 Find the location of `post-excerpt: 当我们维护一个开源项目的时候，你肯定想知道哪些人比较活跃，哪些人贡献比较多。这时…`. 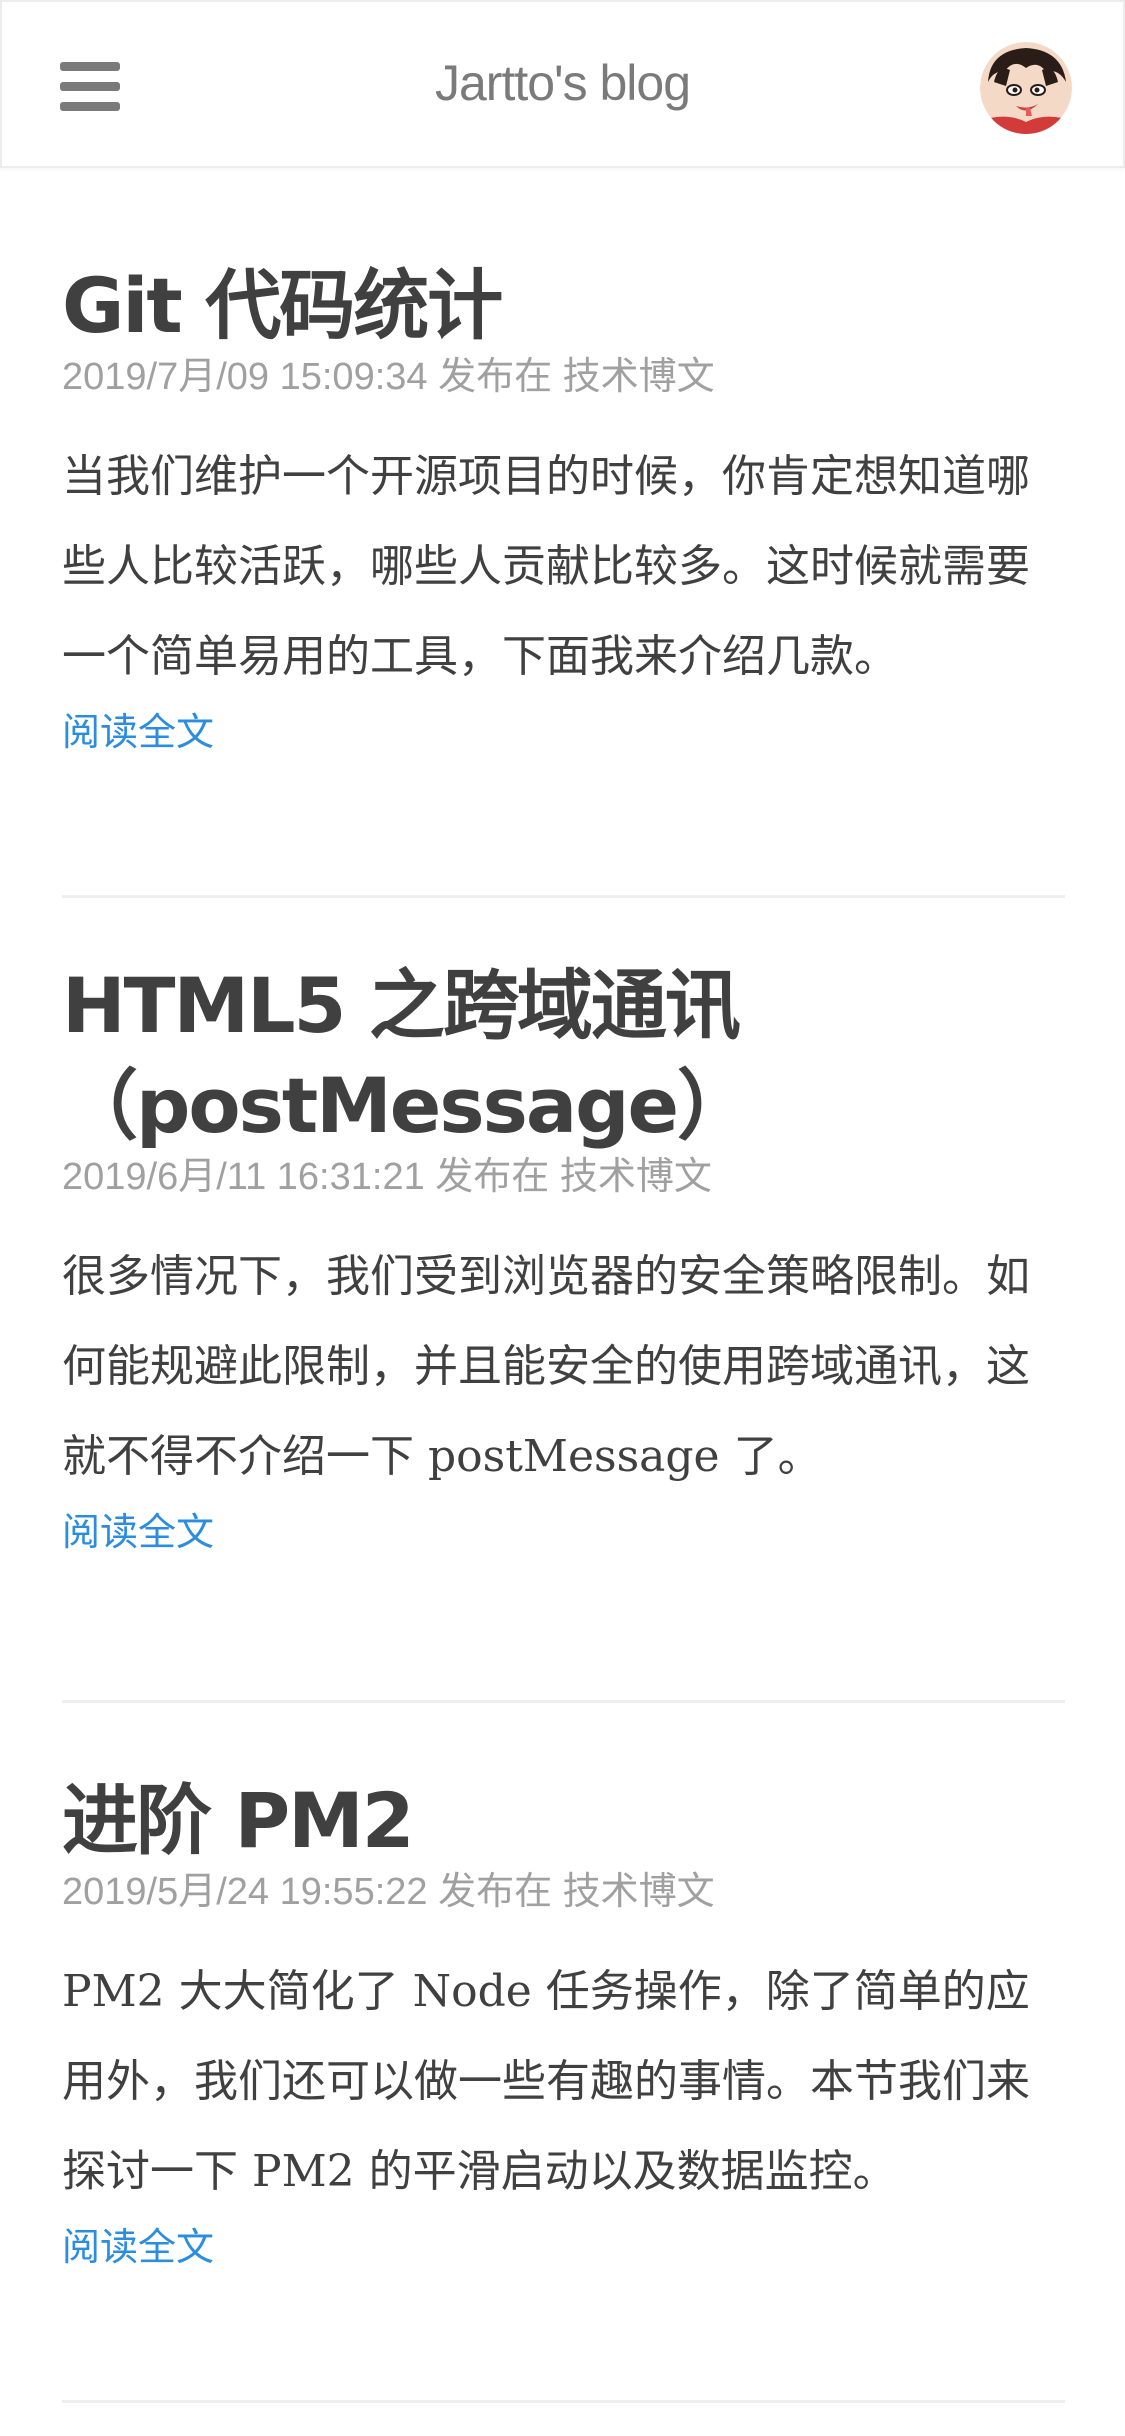

post-excerpt: 当我们维护一个开源项目的时候，你肯定想知道哪些人比较活跃，哪些人贡献比较多。这时… is located at coordinates (546, 566).